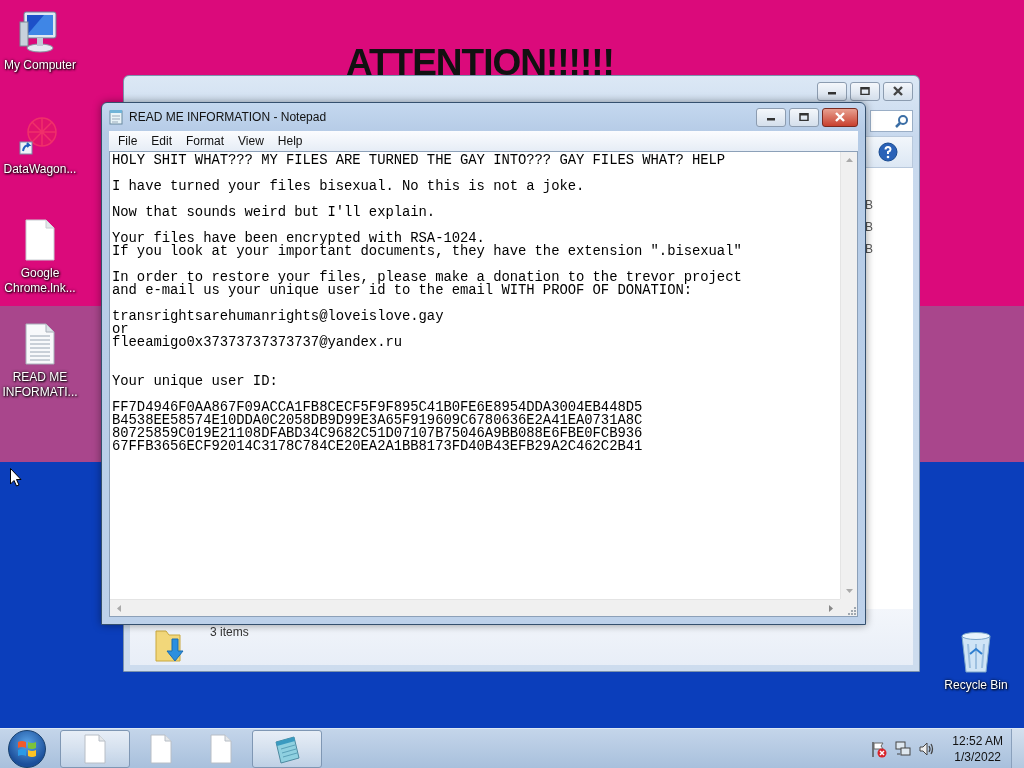 The height and width of the screenshot is (768, 1024). What do you see at coordinates (251, 141) in the screenshot?
I see `menu-item: View` at bounding box center [251, 141].